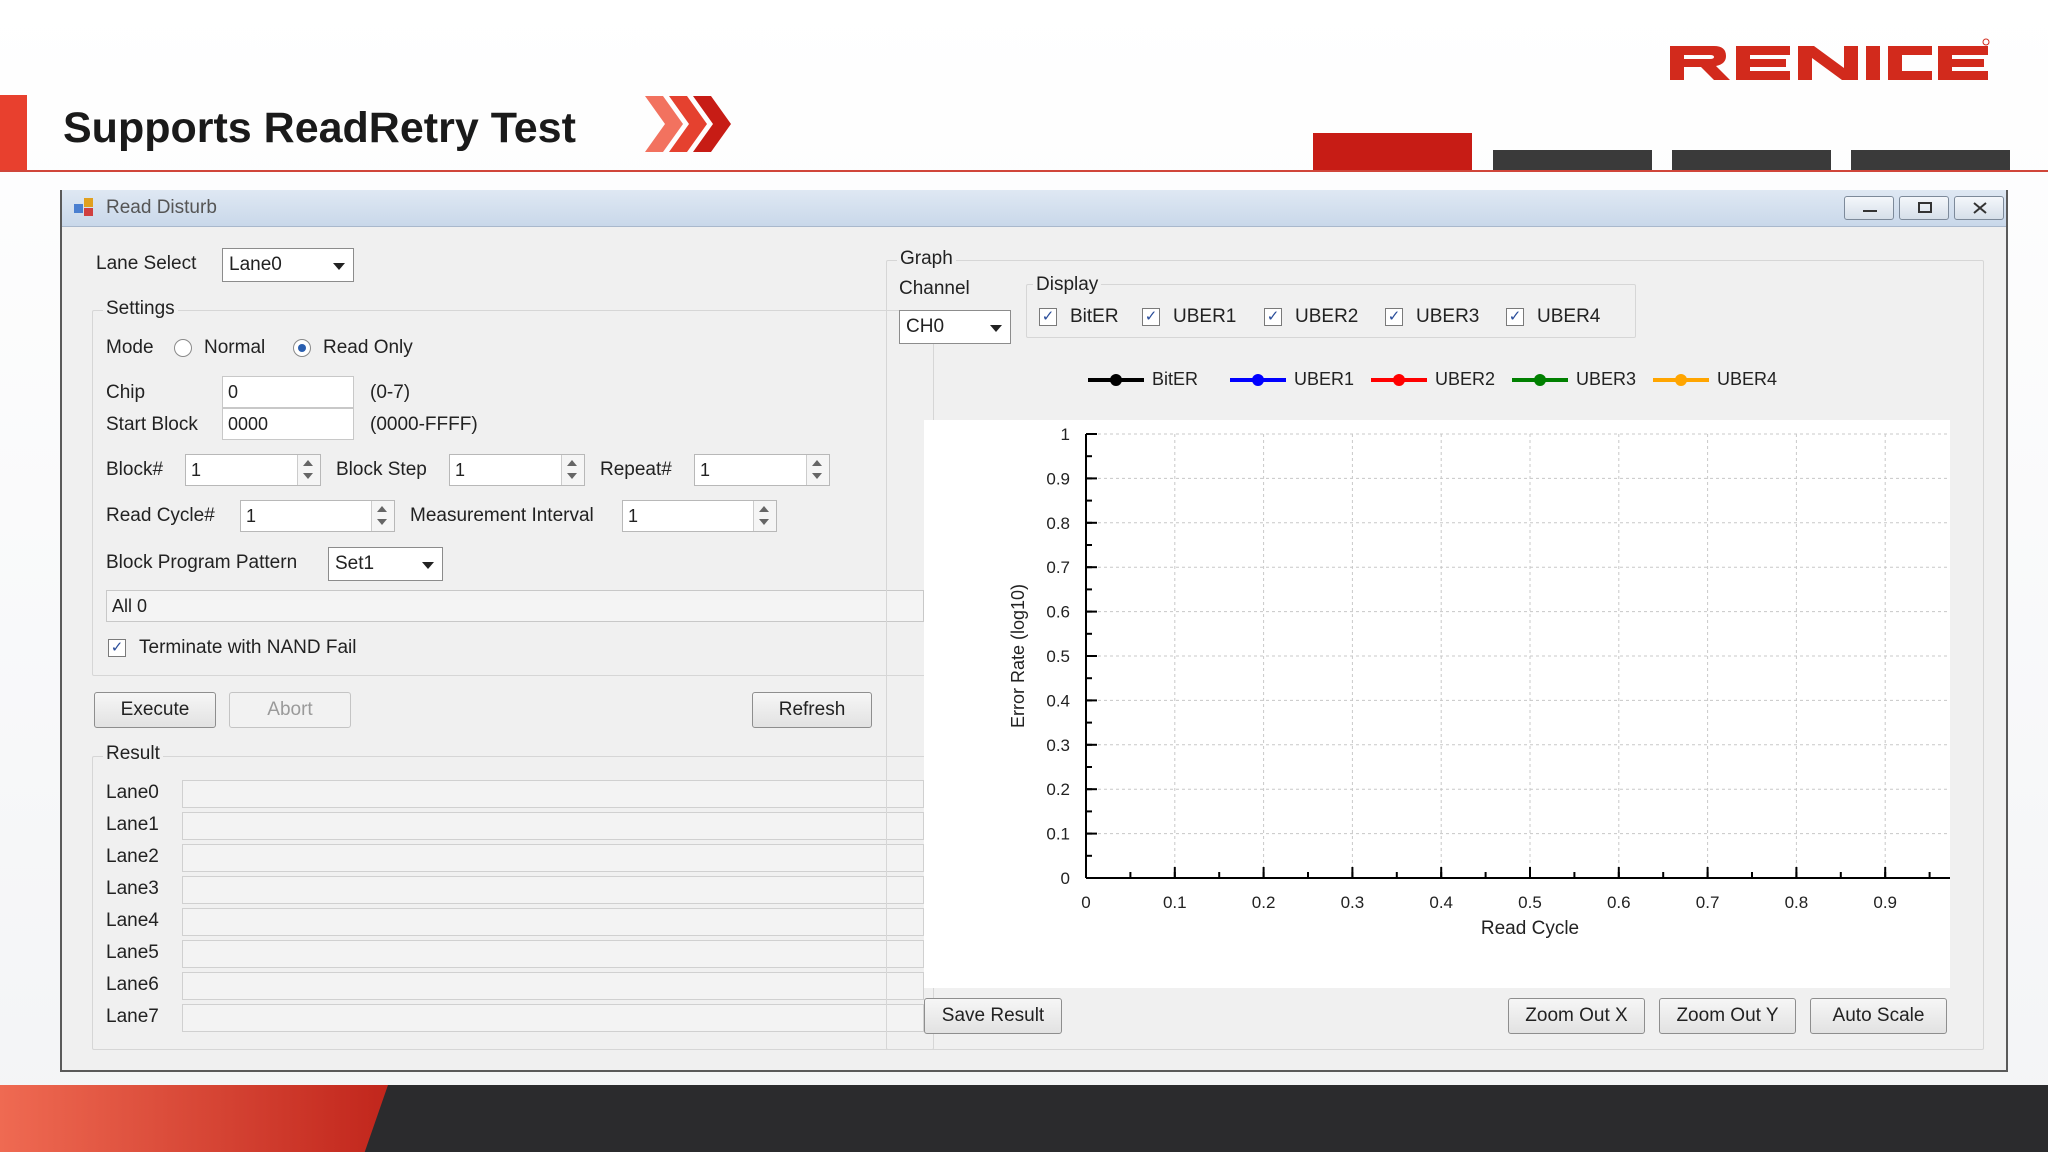 Image resolution: width=2048 pixels, height=1152 pixels. I want to click on zoom-out-x-button: Zoom Out X, so click(1576, 1016).